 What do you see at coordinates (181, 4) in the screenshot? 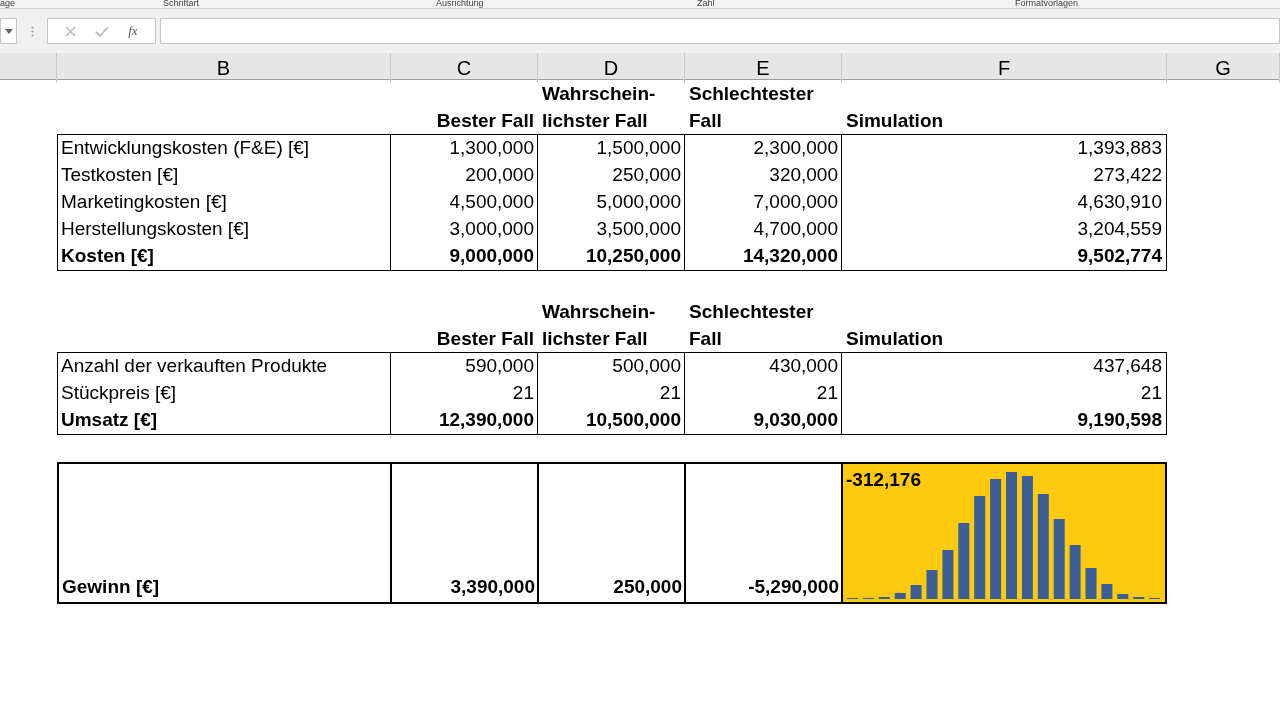
I see `ribbon-group-label: Schriftart` at bounding box center [181, 4].